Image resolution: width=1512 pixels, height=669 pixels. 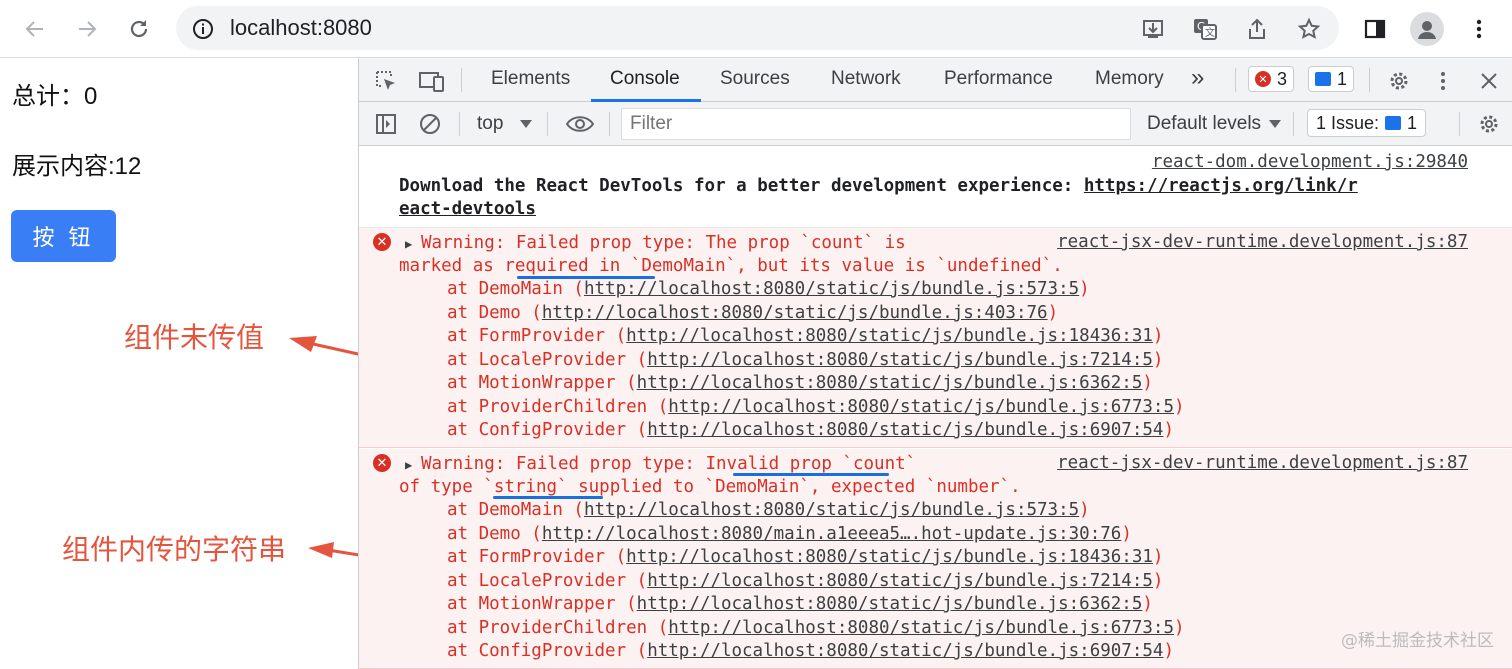 What do you see at coordinates (1479, 29) in the screenshot?
I see `kebab-menu-icon` at bounding box center [1479, 29].